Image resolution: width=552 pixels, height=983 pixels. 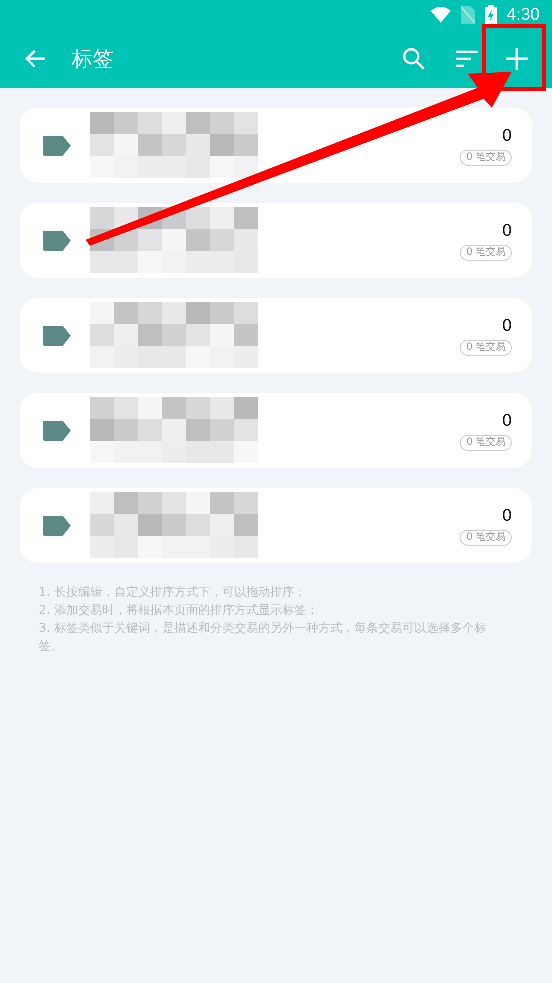 What do you see at coordinates (35, 59) in the screenshot?
I see `back-arrow-icon` at bounding box center [35, 59].